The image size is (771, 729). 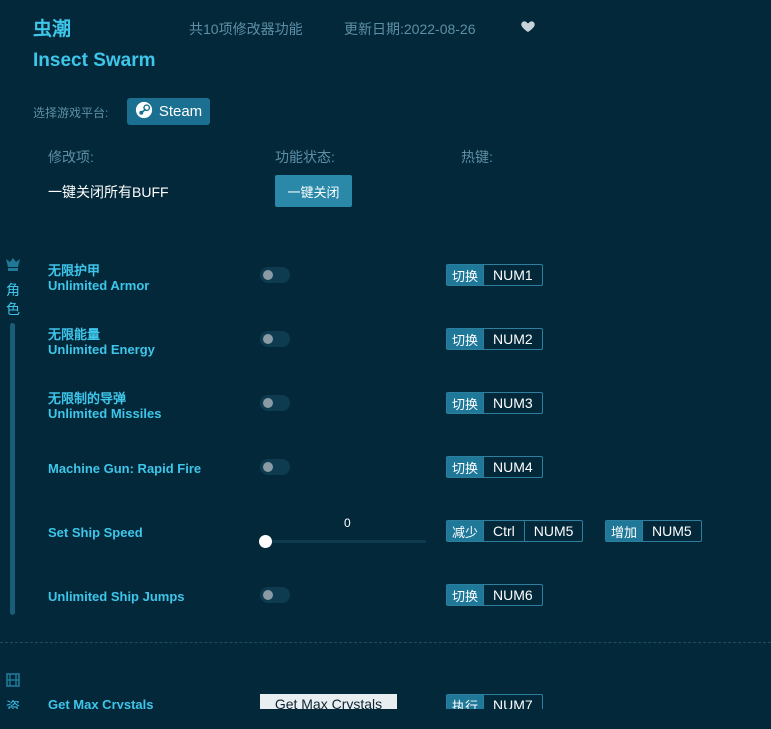 What do you see at coordinates (410, 29) in the screenshot?
I see `update-date: 更新日期:2022-08-26` at bounding box center [410, 29].